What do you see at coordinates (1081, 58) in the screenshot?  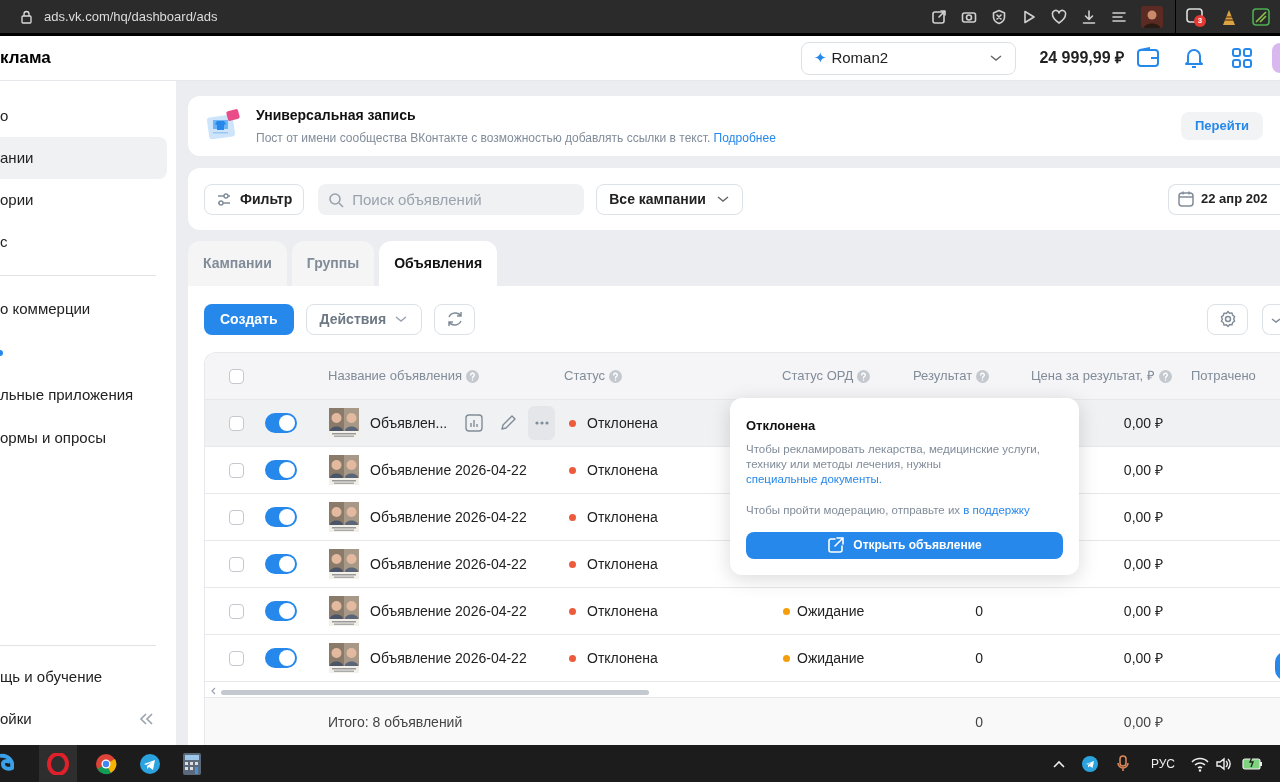 I see `balance: 24 999,99 ₽` at bounding box center [1081, 58].